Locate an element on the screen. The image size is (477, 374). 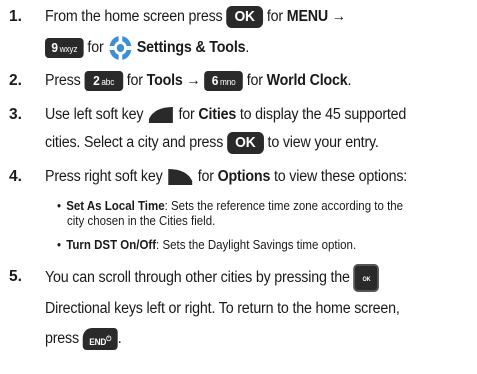
step-1-line-1: From the home screen press OK for MENU → is located at coordinates (195, 17).